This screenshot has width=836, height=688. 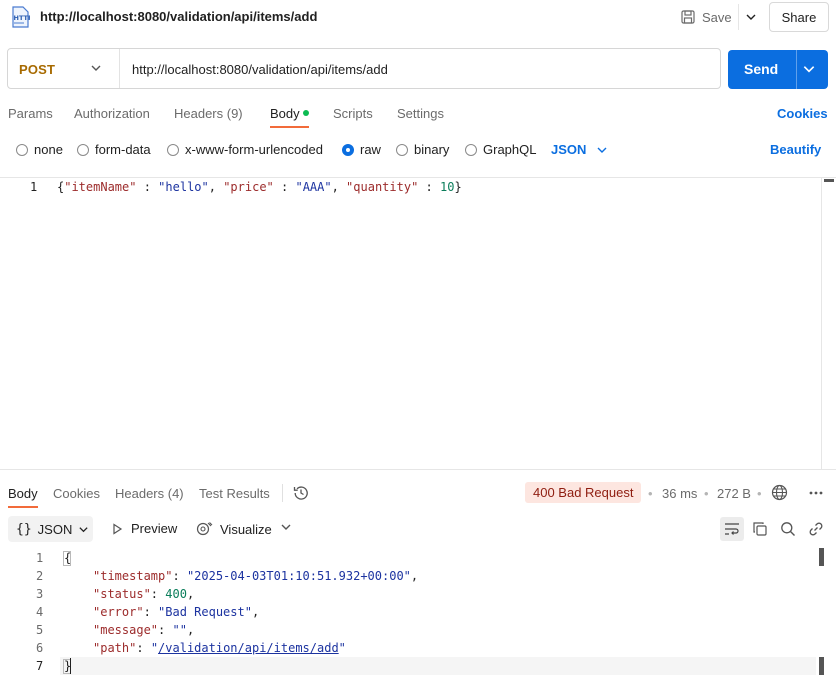 What do you see at coordinates (40, 648) in the screenshot?
I see `line-number: 6` at bounding box center [40, 648].